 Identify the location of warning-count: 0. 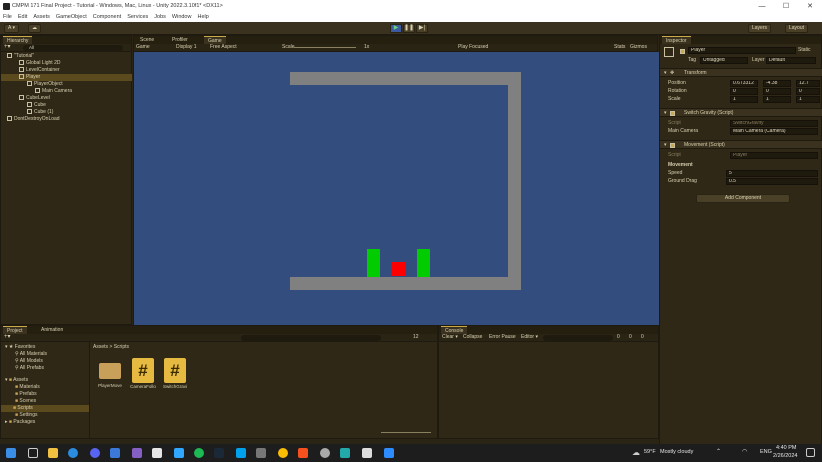
(630, 337).